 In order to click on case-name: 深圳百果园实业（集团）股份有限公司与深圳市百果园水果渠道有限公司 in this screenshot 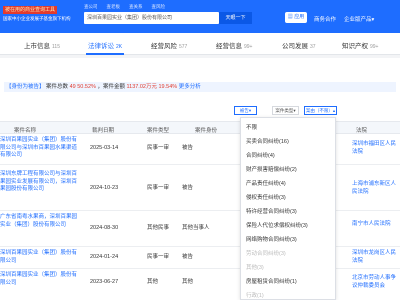, I will do `click(40, 148)`.